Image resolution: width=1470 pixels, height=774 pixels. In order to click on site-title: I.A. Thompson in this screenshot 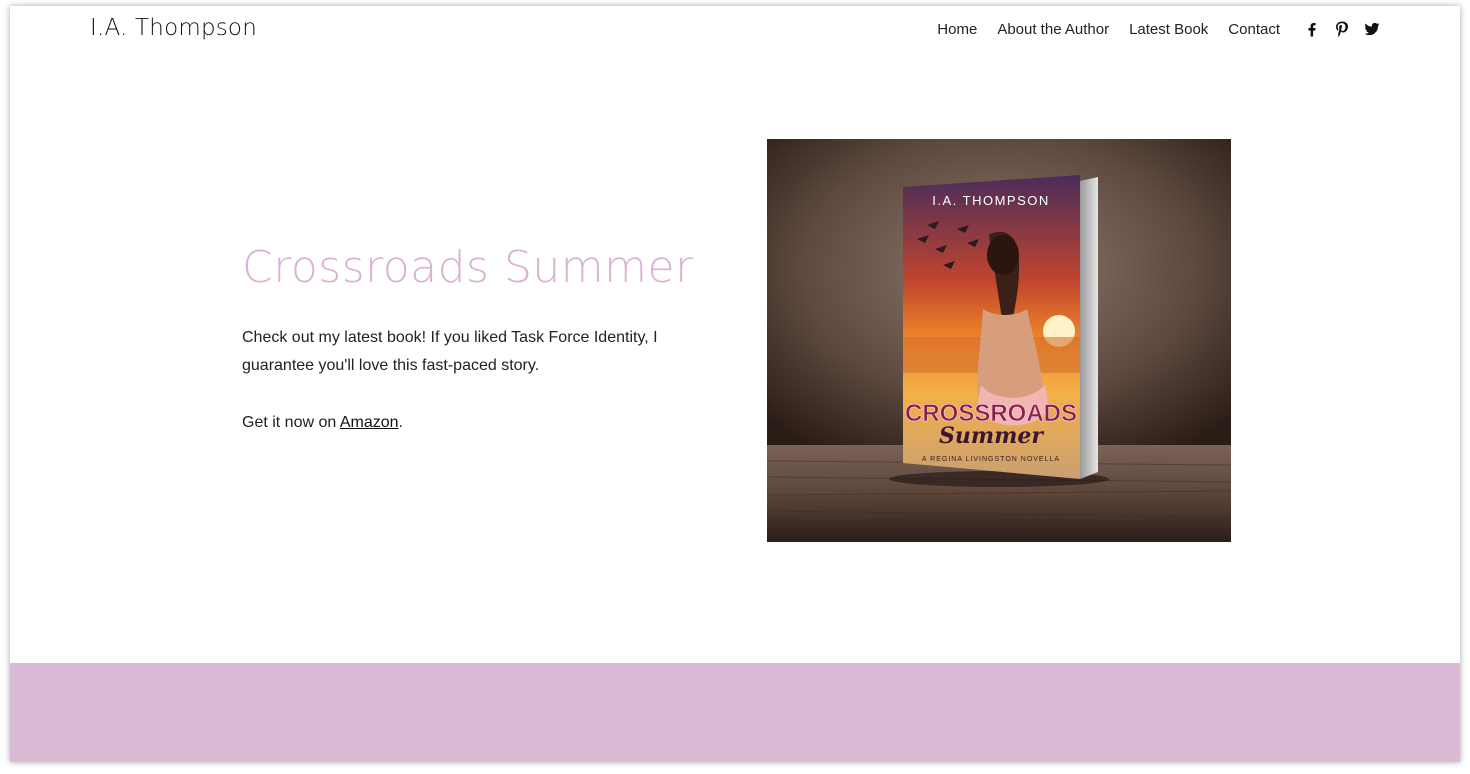, I will do `click(173, 28)`.